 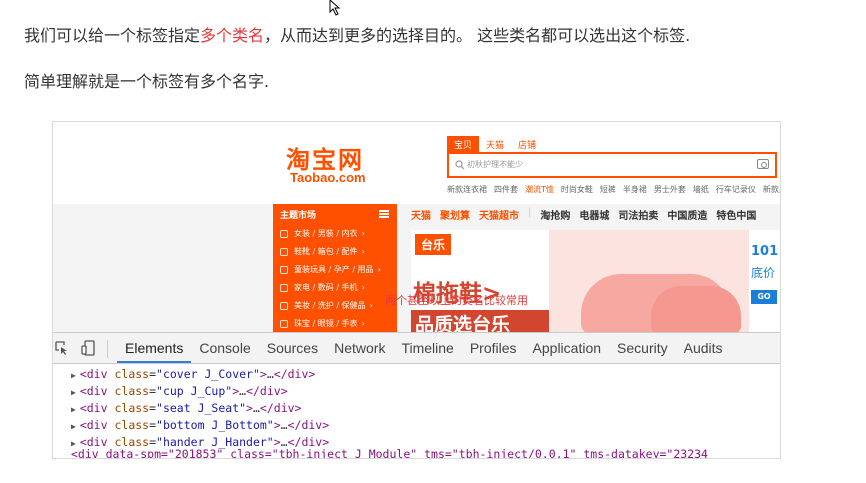 What do you see at coordinates (642, 348) in the screenshot?
I see `tab-security: Security` at bounding box center [642, 348].